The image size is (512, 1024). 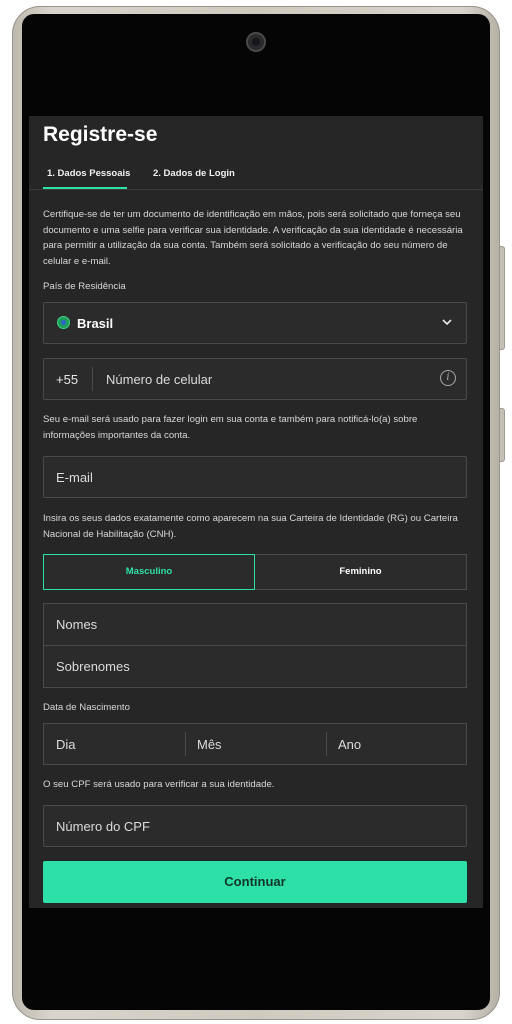 I want to click on last-name-input: Sobrenomes, so click(x=255, y=667).